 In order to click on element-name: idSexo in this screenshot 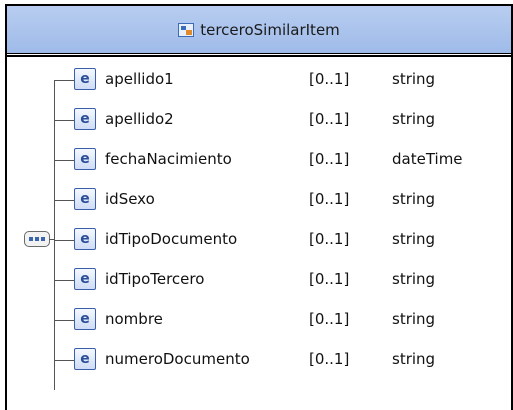, I will do `click(130, 199)`.